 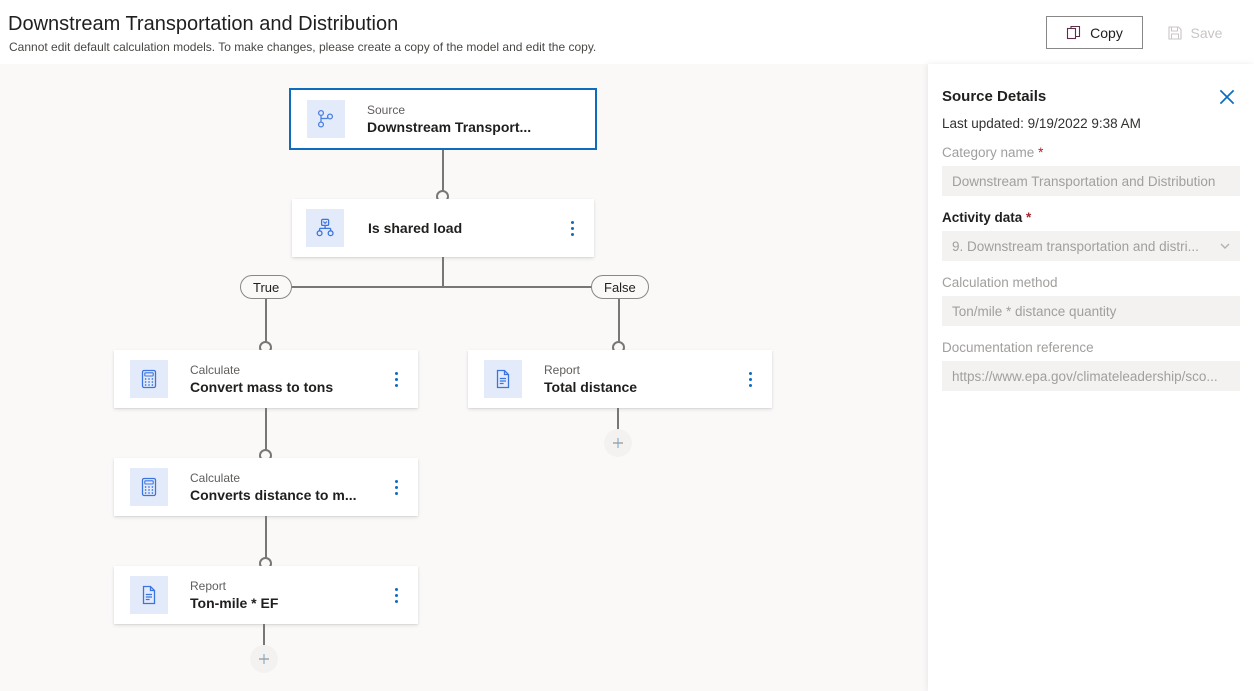 I want to click on copy-icon, so click(x=1074, y=33).